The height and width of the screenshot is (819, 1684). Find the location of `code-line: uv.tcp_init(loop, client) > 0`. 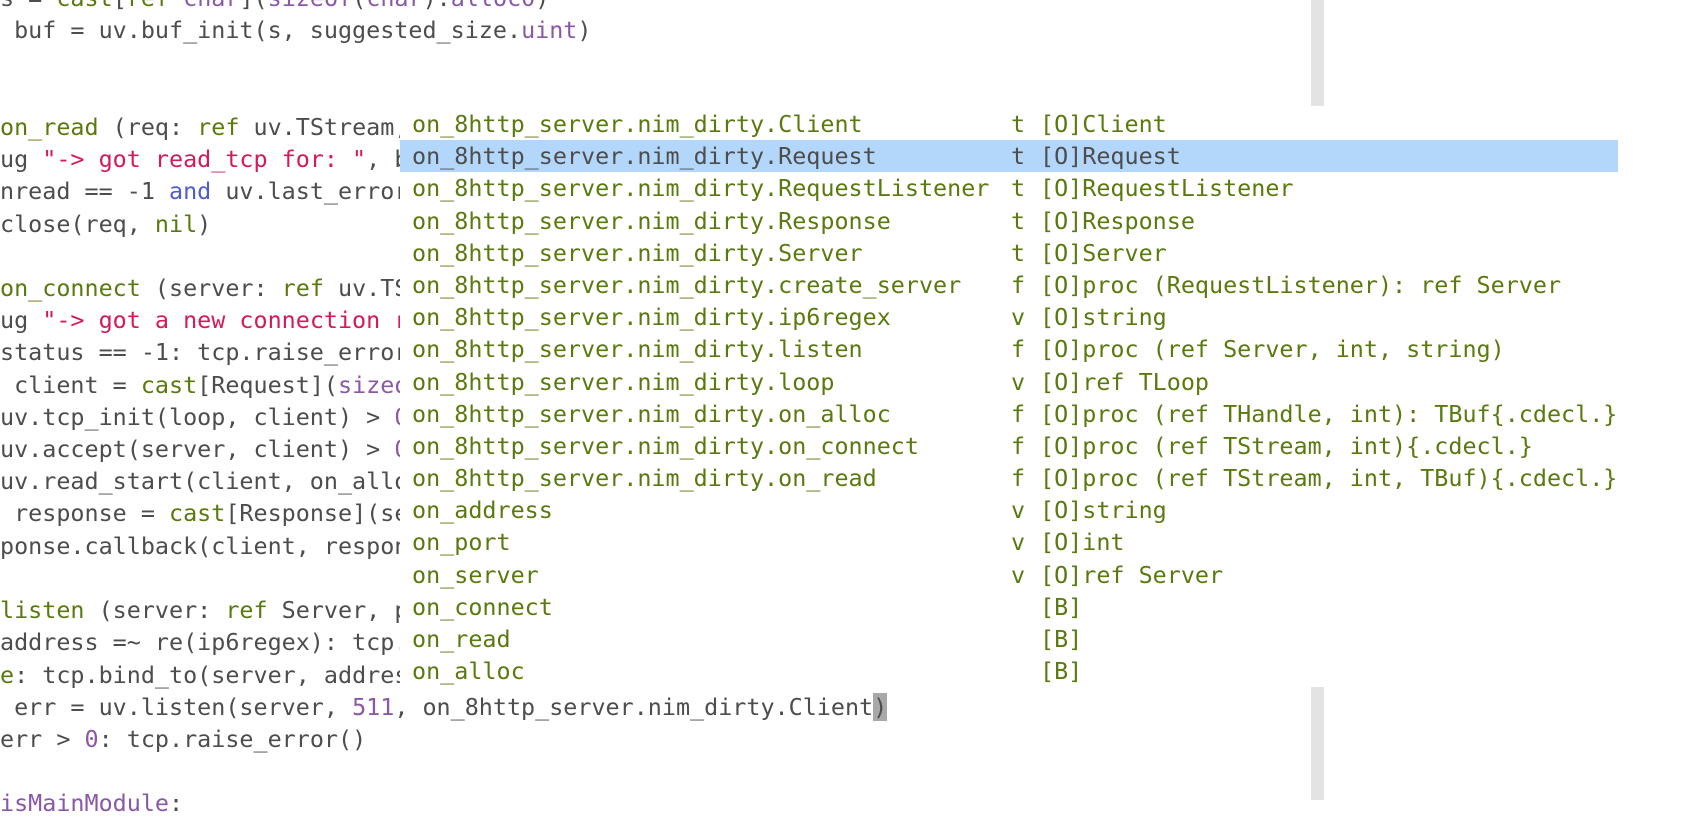

code-line: uv.tcp_init(loop, client) > 0 is located at coordinates (204, 417).